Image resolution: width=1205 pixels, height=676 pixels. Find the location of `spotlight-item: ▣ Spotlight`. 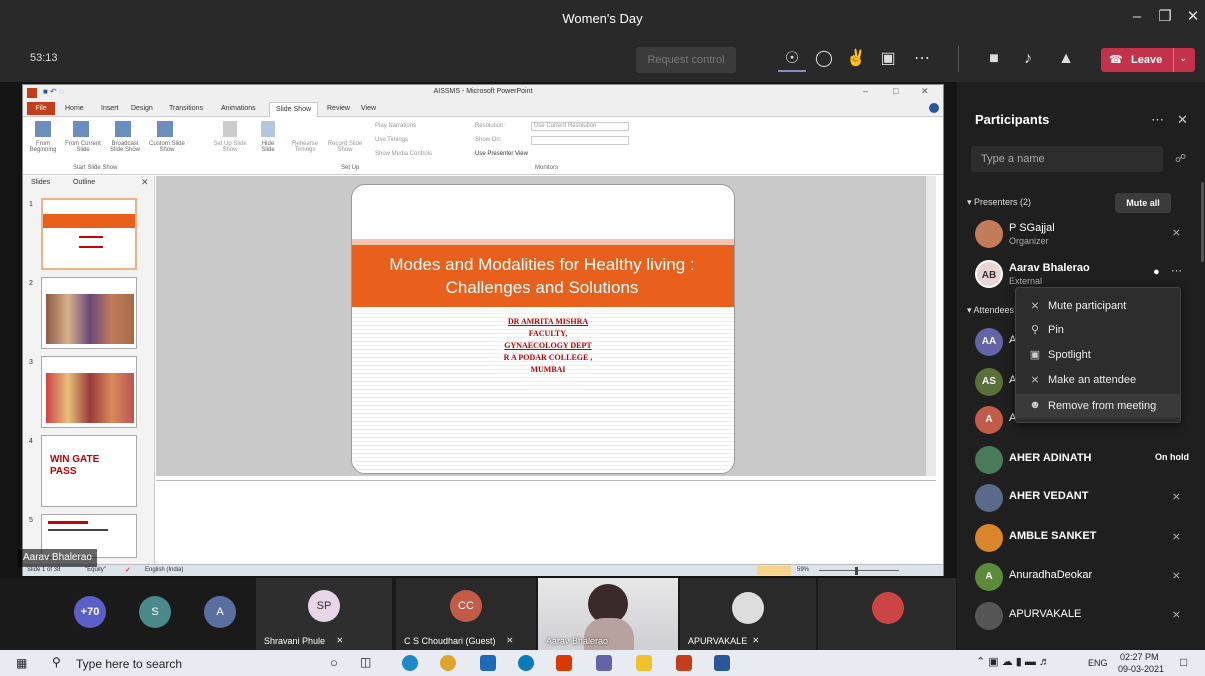

spotlight-item: ▣ Spotlight is located at coordinates (1098, 355).